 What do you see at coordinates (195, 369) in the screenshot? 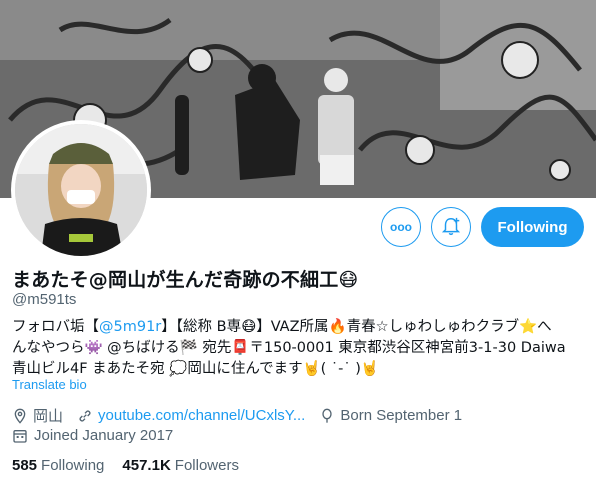
I see `bio-line-3: 青山ビル4F まあたそ宛 💭岡山に住んでます🤘( ˙-˙ )🤘` at bounding box center [195, 369].